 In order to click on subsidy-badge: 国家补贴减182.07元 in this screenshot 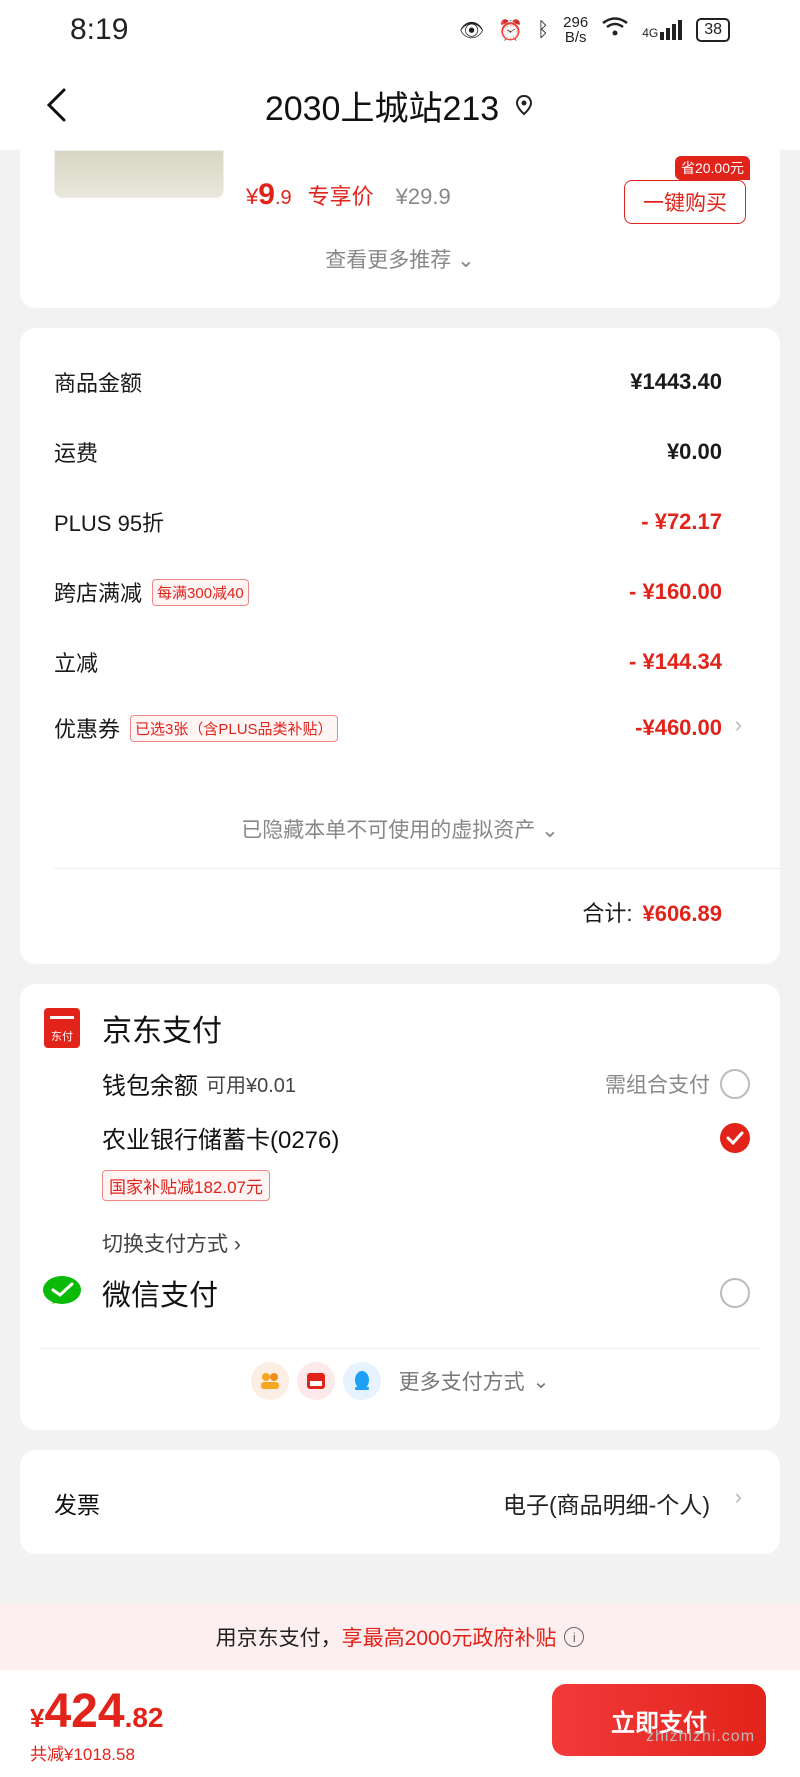, I will do `click(186, 1185)`.